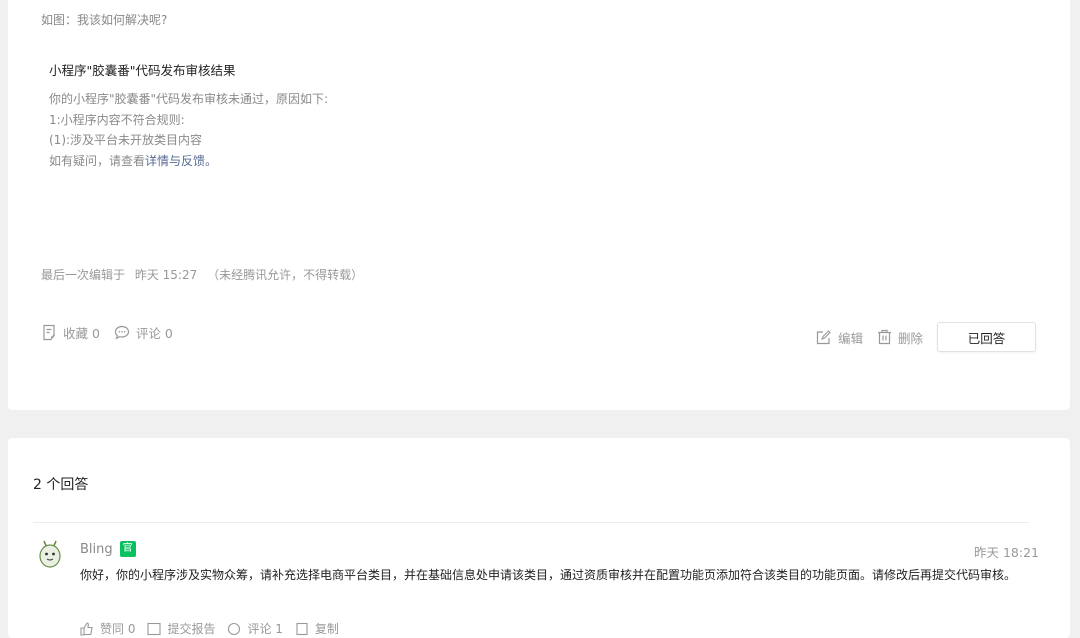  I want to click on report-label: 提交报告, so click(191, 629).